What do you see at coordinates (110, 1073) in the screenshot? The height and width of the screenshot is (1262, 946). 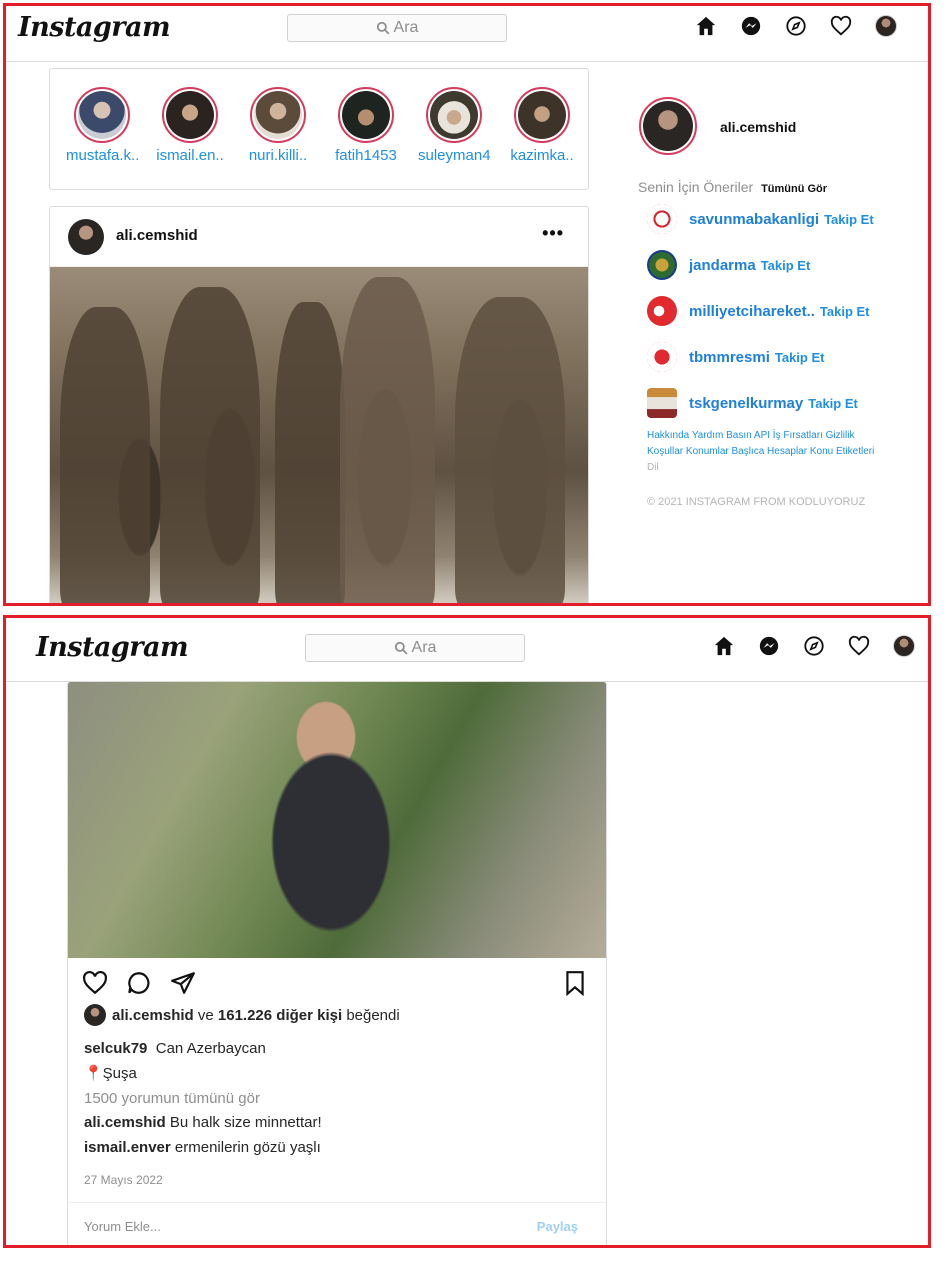 I see `post-location: 📍Şuşa` at bounding box center [110, 1073].